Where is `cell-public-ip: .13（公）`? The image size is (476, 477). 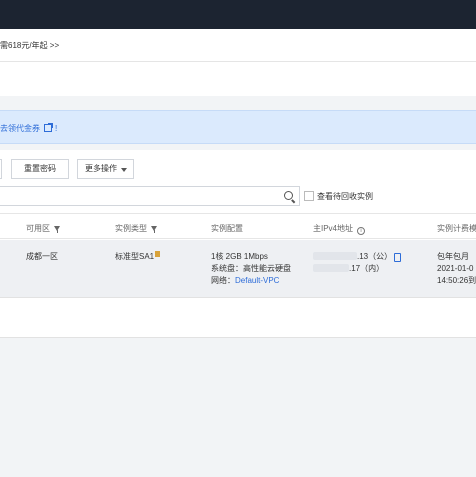 cell-public-ip: .13（公） is located at coordinates (352, 257).